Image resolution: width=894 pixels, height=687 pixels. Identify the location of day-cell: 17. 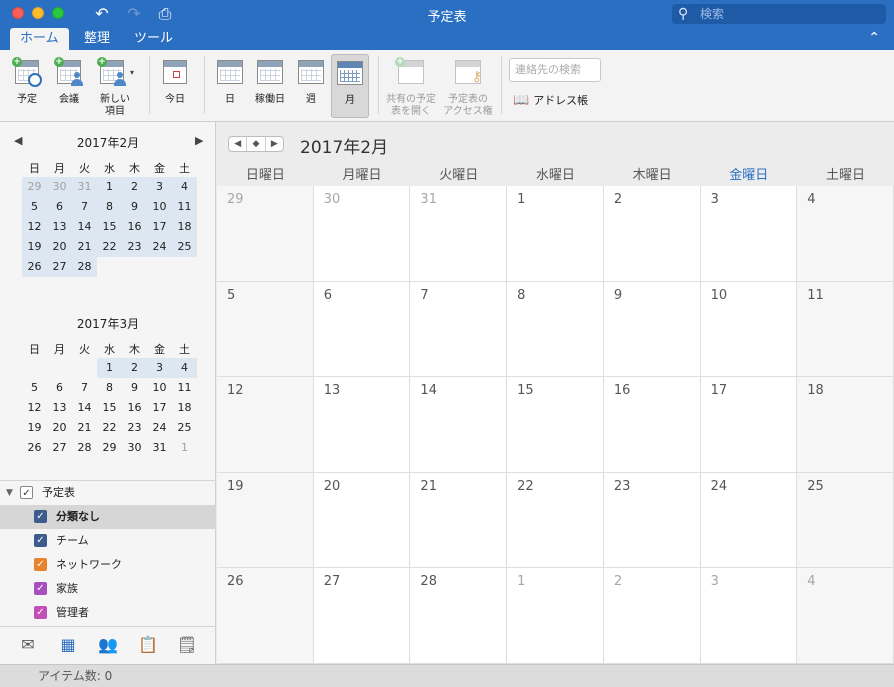
(749, 425).